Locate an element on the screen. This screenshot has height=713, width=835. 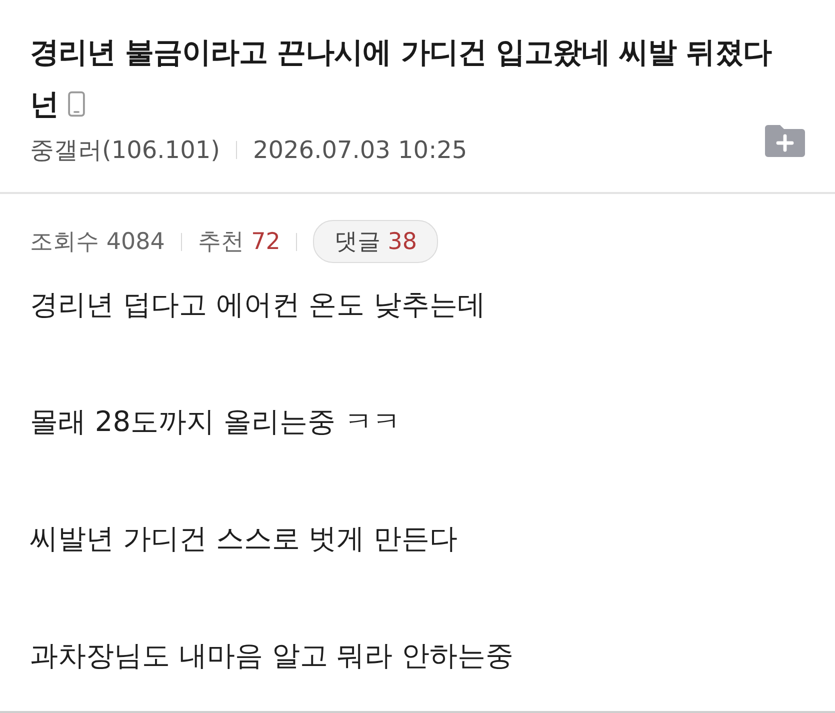
add-to-folder-button is located at coordinates (785, 141).